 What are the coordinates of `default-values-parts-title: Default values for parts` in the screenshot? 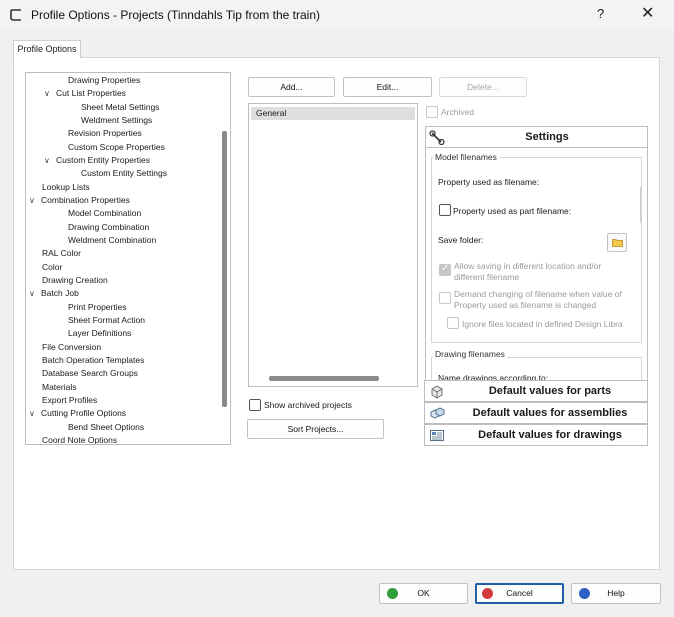 It's located at (550, 391).